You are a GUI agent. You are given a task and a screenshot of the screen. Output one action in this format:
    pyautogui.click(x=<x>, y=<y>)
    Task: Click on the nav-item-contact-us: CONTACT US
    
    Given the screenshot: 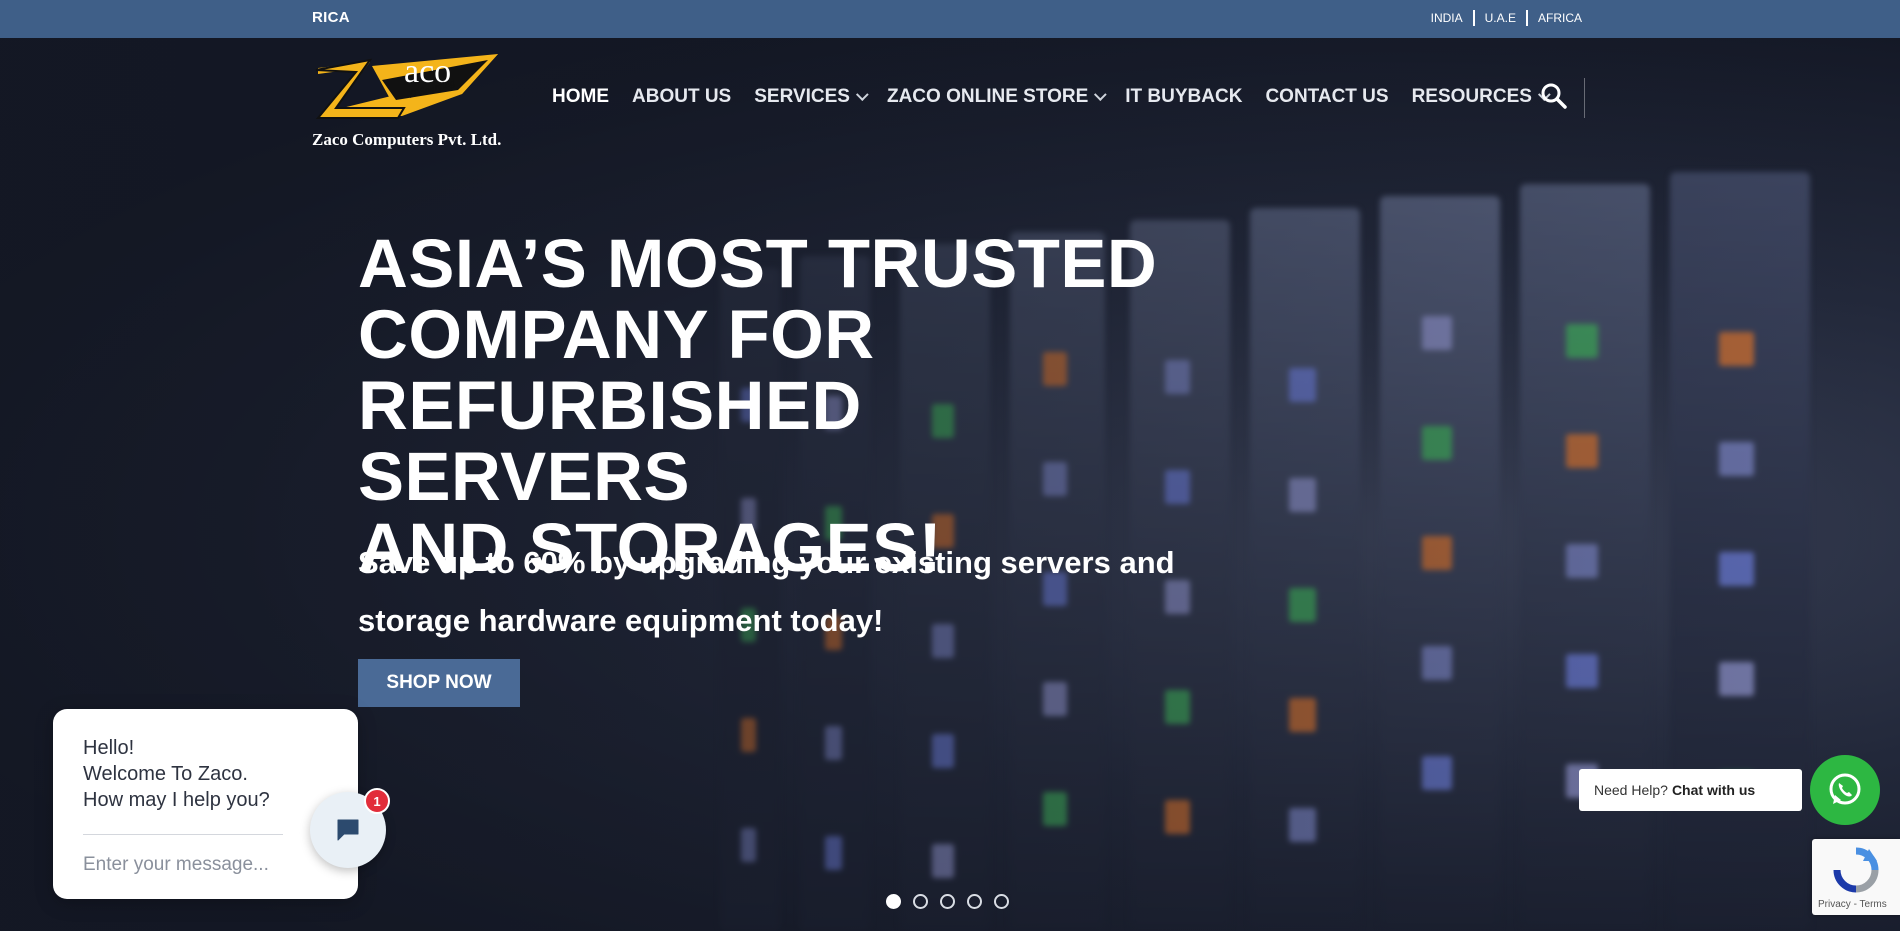 What is the action you would take?
    pyautogui.click(x=1326, y=97)
    